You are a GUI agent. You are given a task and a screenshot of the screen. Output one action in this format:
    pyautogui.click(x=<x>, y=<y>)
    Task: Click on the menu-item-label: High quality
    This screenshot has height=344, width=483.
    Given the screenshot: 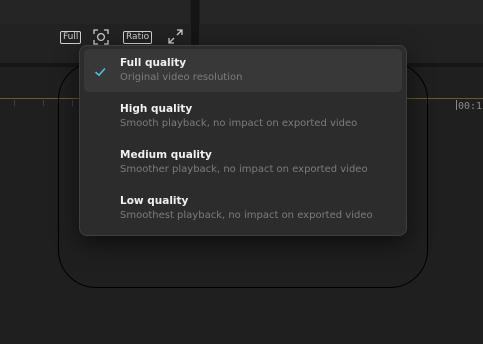 What is the action you would take?
    pyautogui.click(x=156, y=109)
    